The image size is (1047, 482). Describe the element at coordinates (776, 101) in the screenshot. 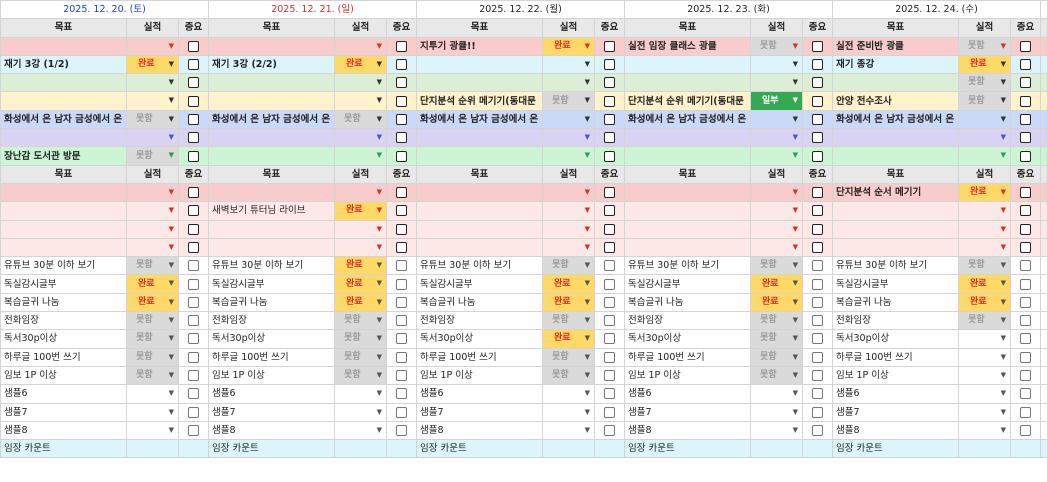

I see `status-dropdown: 일부 ▼` at that location.